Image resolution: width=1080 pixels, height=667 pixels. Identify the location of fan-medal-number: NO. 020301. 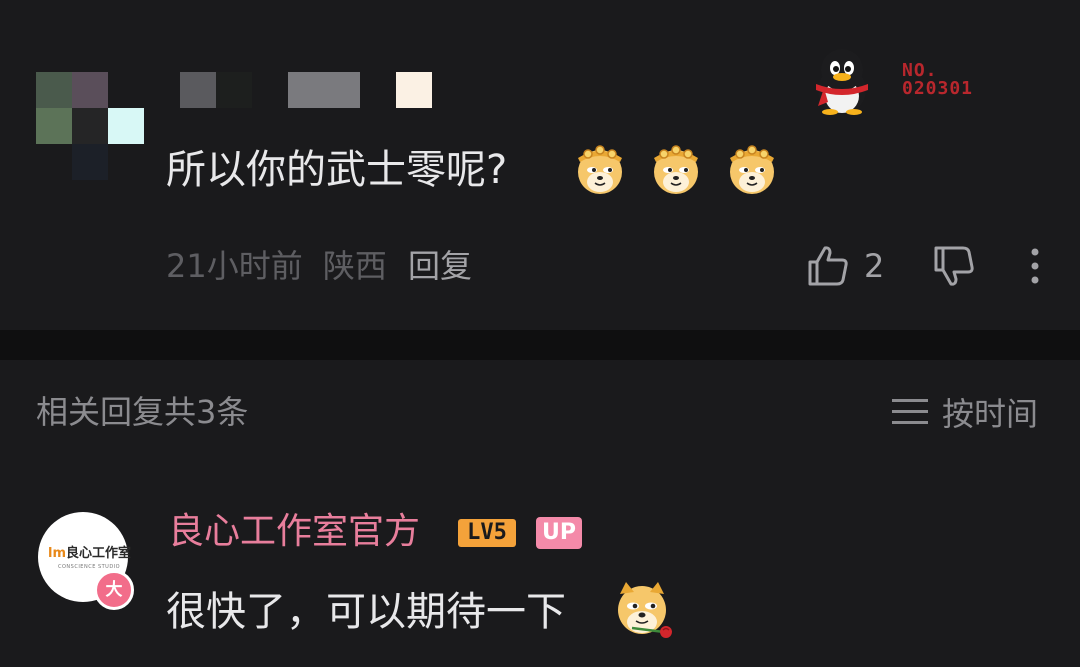
(938, 79).